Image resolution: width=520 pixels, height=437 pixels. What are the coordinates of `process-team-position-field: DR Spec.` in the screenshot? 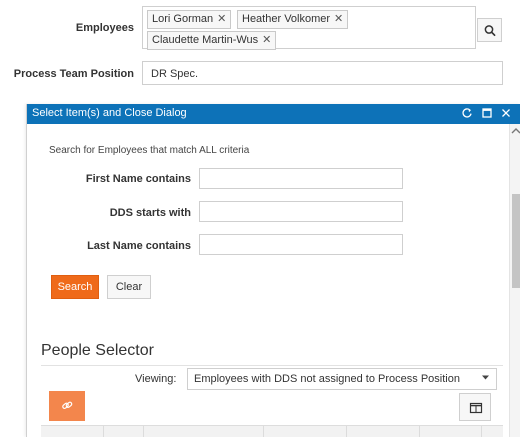 It's located at (322, 73).